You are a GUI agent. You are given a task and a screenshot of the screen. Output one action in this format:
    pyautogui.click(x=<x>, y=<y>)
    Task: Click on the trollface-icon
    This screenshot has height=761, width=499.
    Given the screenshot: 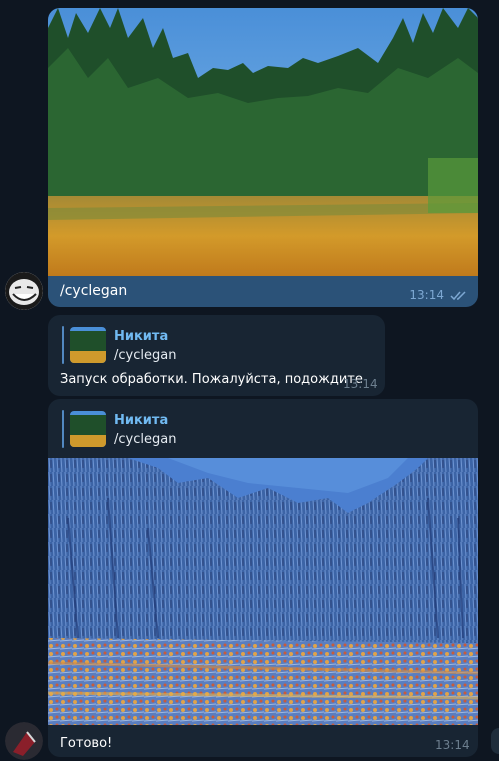 What is the action you would take?
    pyautogui.click(x=24, y=291)
    